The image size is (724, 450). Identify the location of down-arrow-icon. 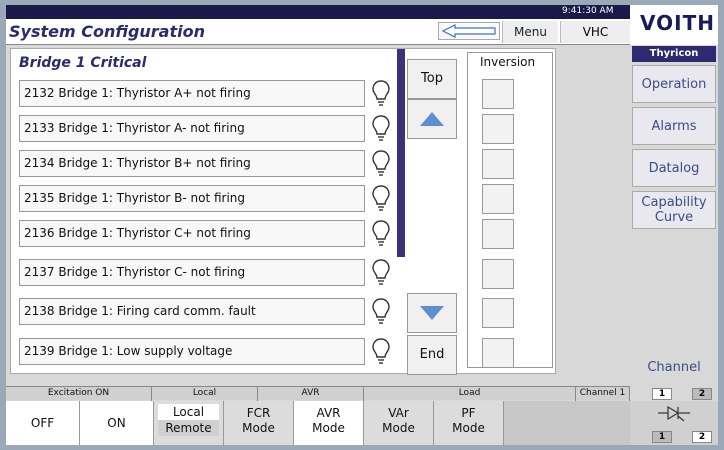
(432, 313).